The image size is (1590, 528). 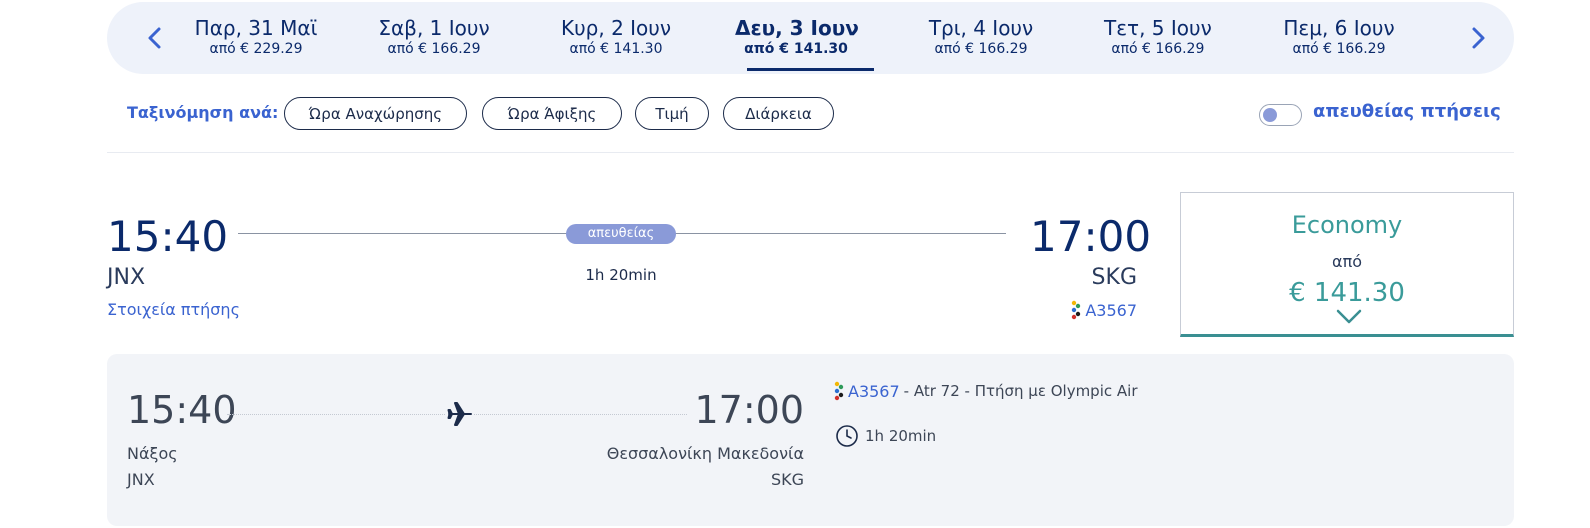 What do you see at coordinates (182, 410) in the screenshot?
I see `details-departure-time: 15:40` at bounding box center [182, 410].